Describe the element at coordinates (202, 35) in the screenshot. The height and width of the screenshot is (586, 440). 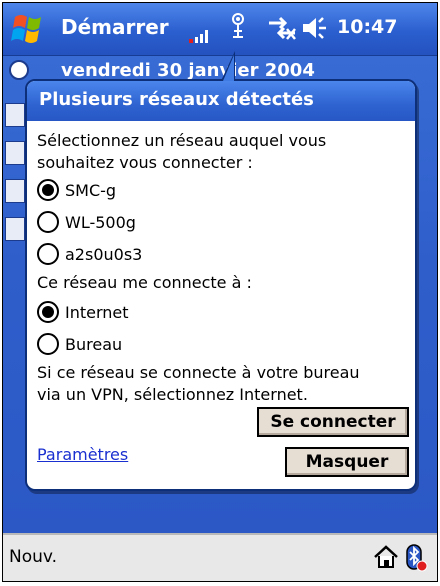
I see `signal-strength-icon` at that location.